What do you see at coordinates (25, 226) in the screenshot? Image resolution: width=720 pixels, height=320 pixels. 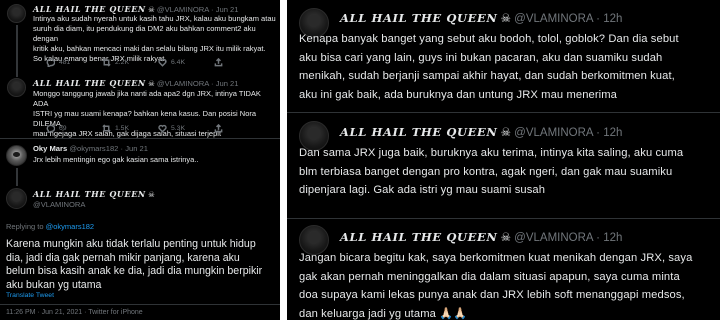 I see `replying-to-label: Replying to` at bounding box center [25, 226].